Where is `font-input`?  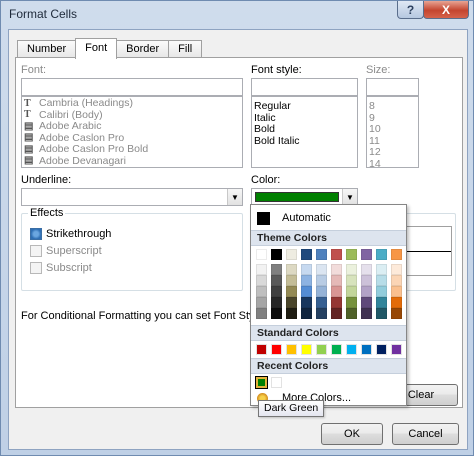 font-input is located at coordinates (132, 87).